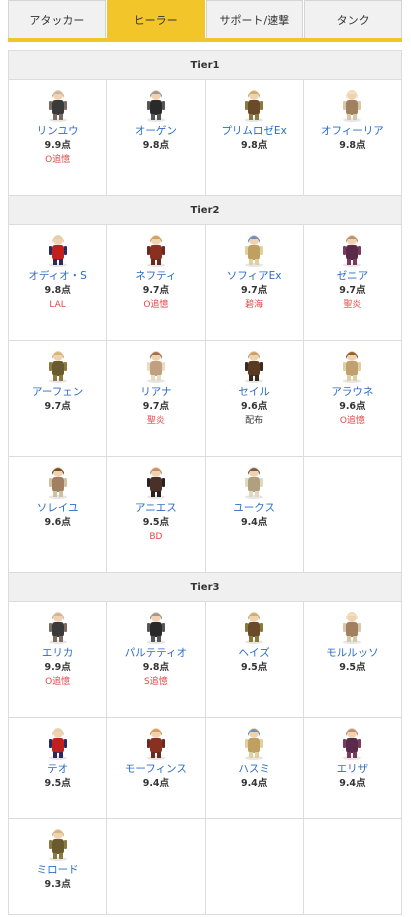 The height and width of the screenshot is (917, 411). What do you see at coordinates (156, 537) in the screenshot?
I see `character-source-tag: BD` at bounding box center [156, 537].